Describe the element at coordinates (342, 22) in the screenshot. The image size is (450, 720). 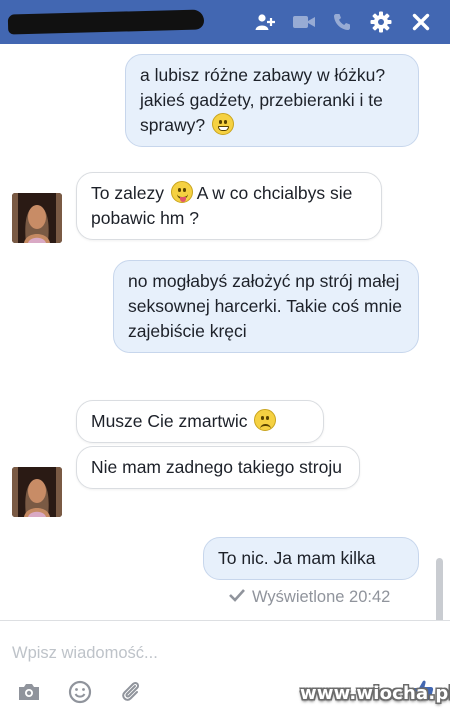
I see `phone-icon` at that location.